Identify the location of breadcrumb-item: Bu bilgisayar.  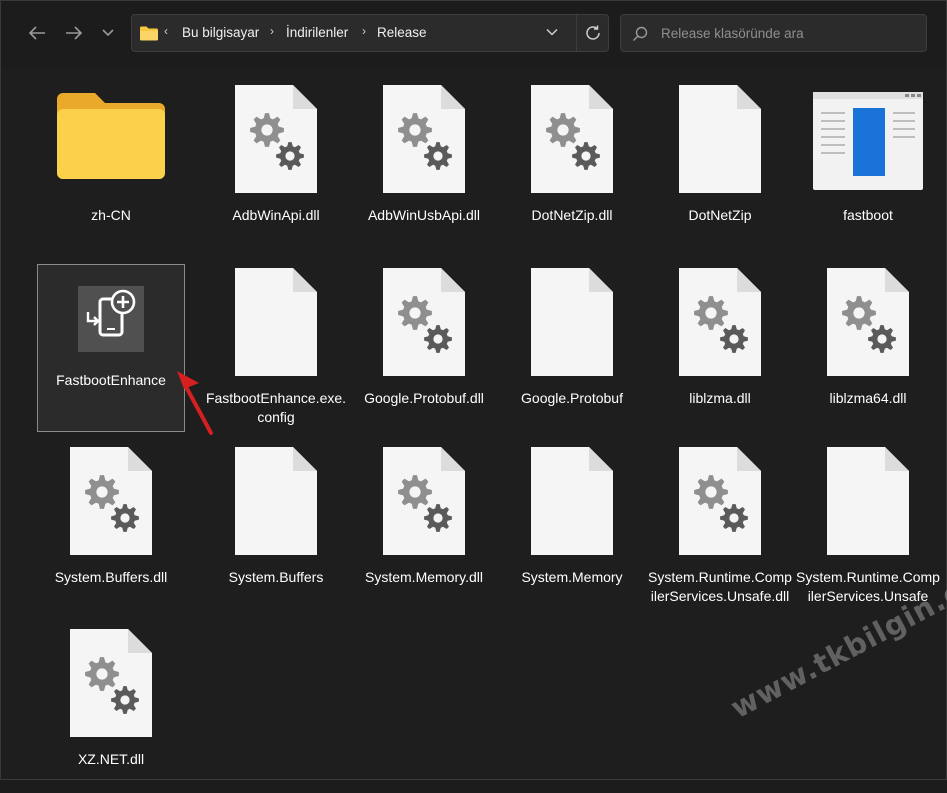
(220, 32).